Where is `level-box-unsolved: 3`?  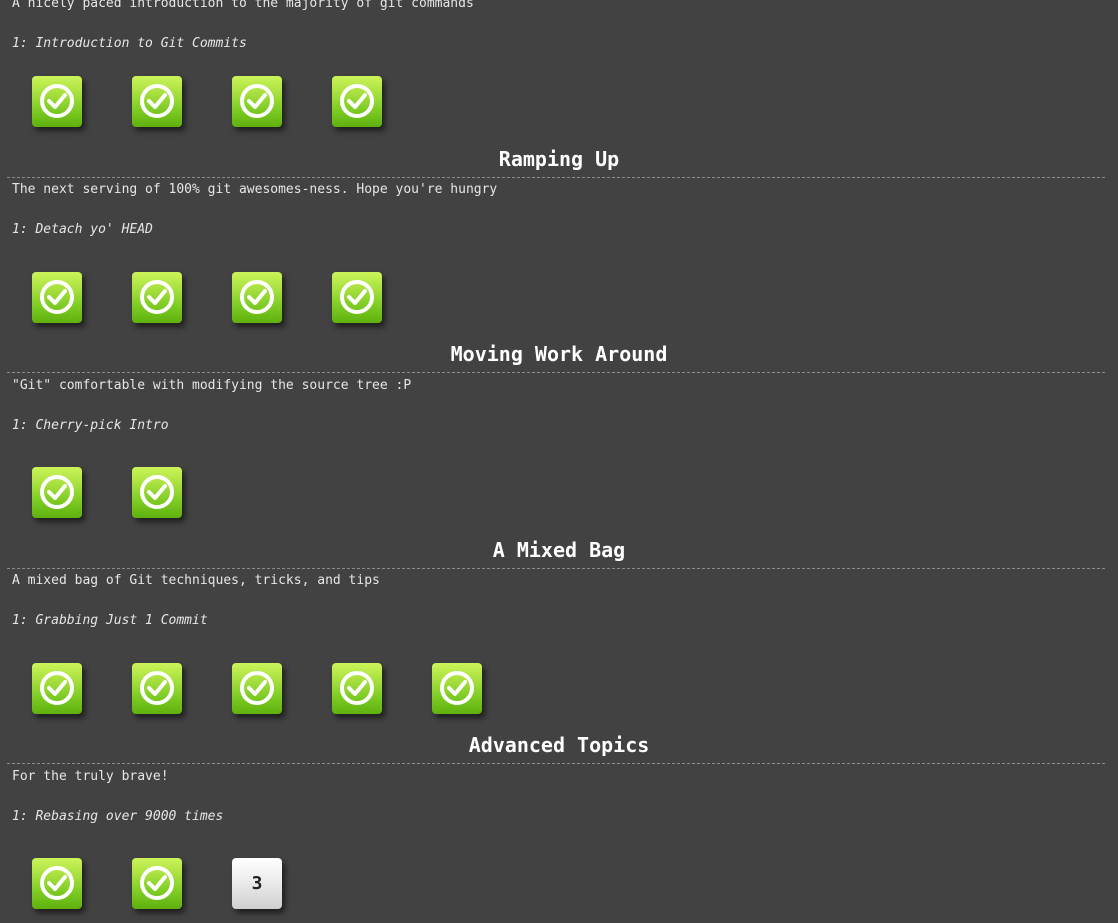
level-box-unsolved: 3 is located at coordinates (257, 883).